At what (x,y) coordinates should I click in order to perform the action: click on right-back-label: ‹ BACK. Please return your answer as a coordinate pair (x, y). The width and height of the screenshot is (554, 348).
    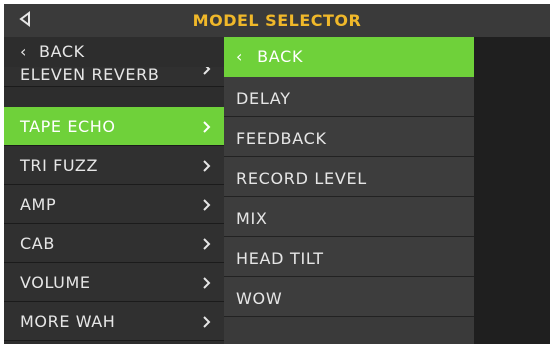
    Looking at the image, I should click on (269, 57).